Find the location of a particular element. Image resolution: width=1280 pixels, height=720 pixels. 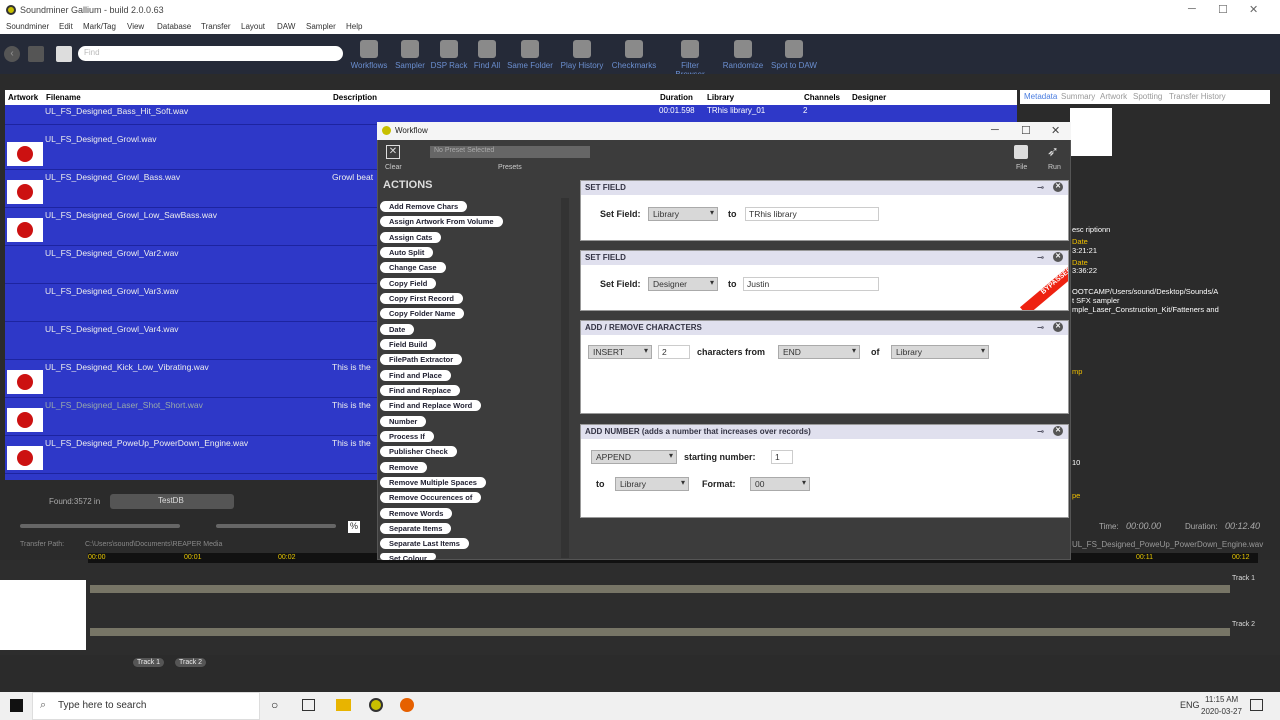

percent-button: % is located at coordinates (354, 527).